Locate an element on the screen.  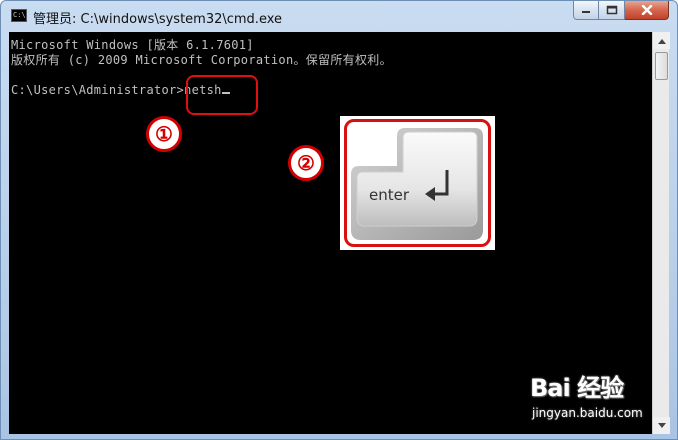
step-one-marker: ① is located at coordinates (164, 134).